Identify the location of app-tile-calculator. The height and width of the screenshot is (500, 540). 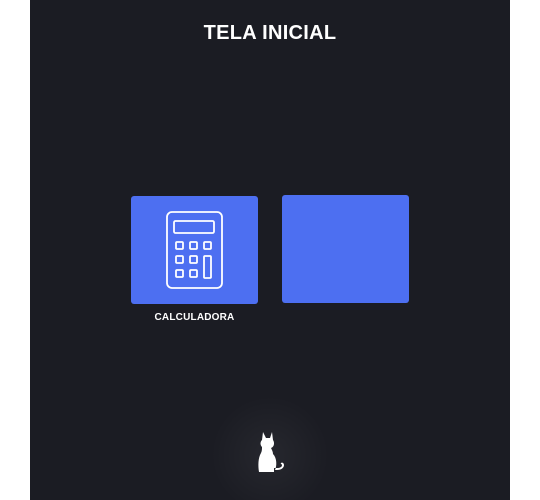
(194, 250).